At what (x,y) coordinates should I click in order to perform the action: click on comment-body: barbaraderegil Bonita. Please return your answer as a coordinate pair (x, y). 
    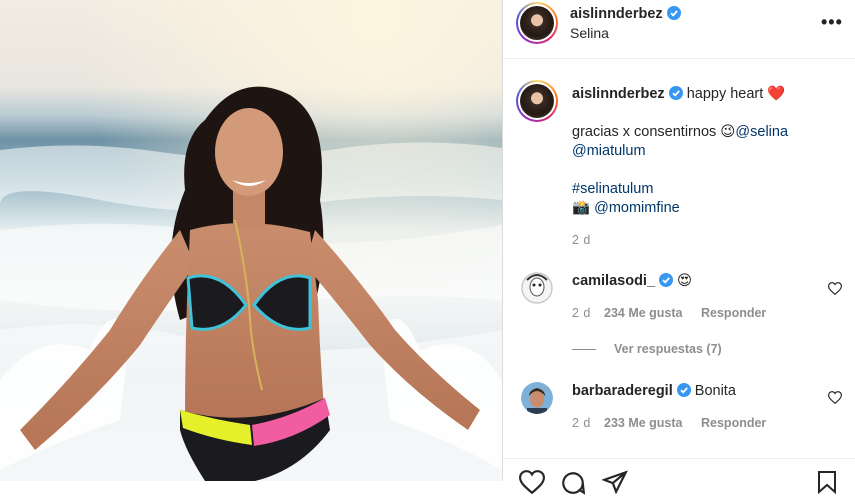
    Looking at the image, I should click on (654, 391).